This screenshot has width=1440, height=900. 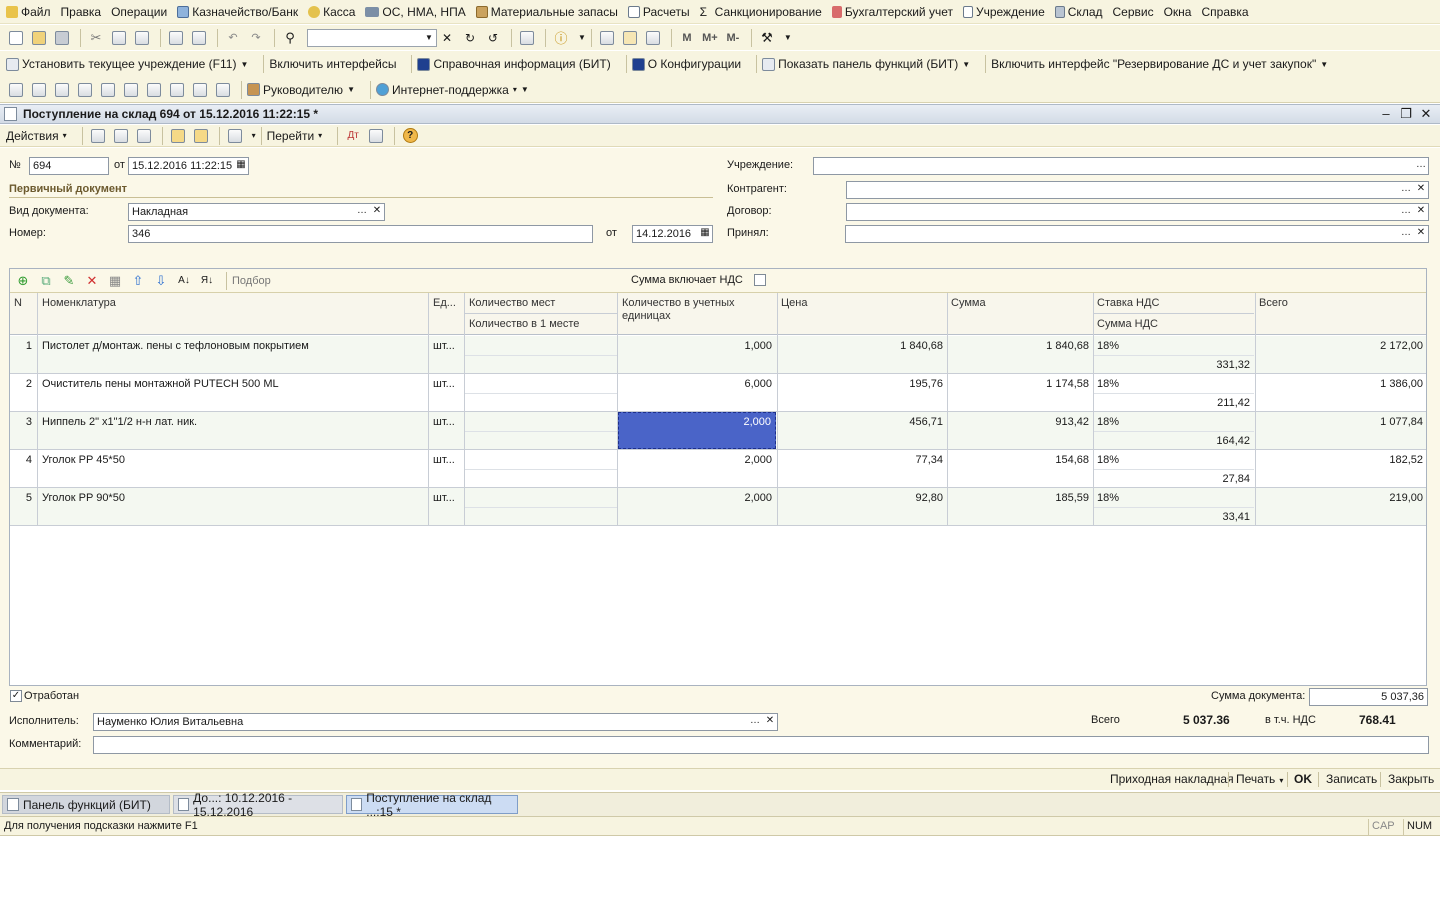 I want to click on row-vat-sum: 211,42, so click(x=1173, y=403).